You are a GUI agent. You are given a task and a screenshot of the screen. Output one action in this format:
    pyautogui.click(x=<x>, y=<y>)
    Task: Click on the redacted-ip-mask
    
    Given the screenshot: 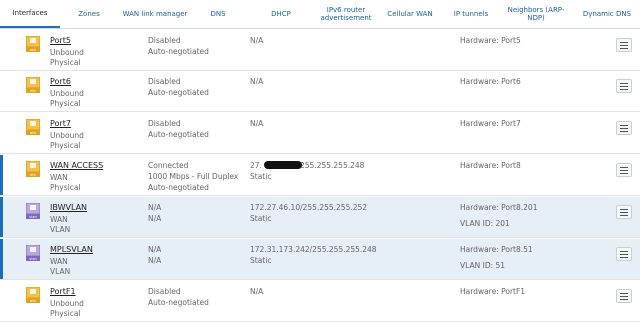 What is the action you would take?
    pyautogui.click(x=283, y=165)
    